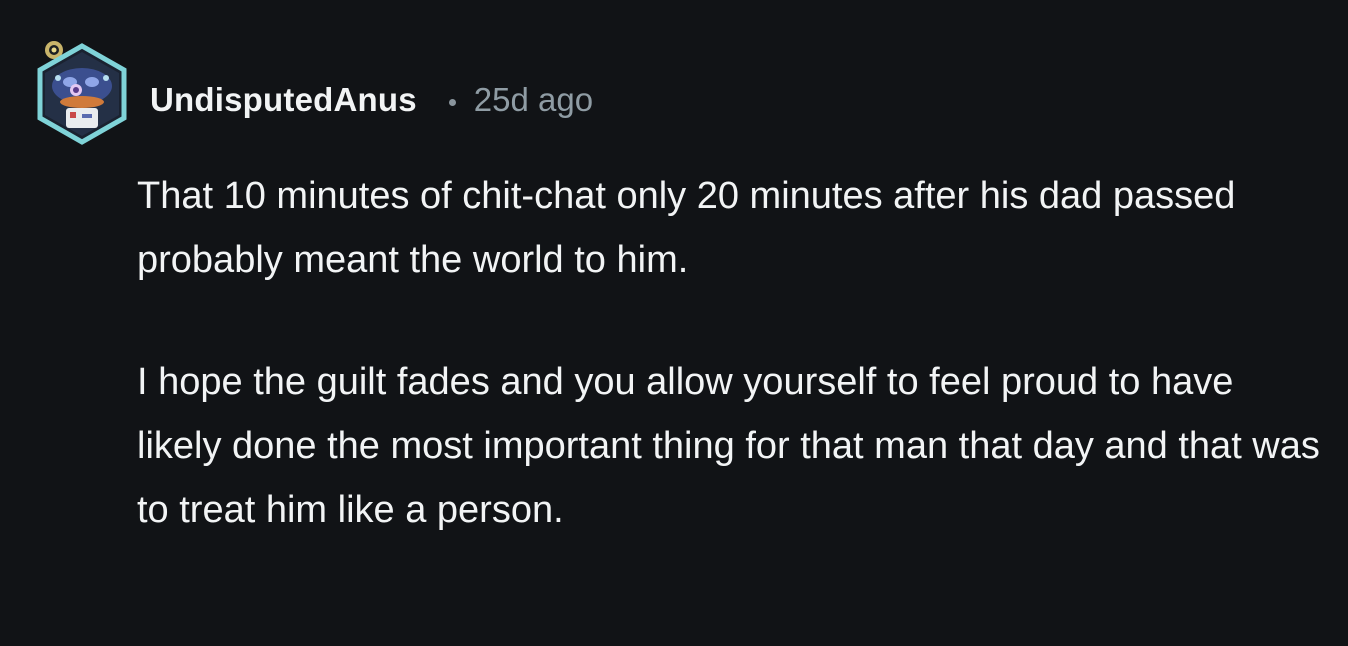  What do you see at coordinates (533, 100) in the screenshot?
I see `timestamp: 25d ago` at bounding box center [533, 100].